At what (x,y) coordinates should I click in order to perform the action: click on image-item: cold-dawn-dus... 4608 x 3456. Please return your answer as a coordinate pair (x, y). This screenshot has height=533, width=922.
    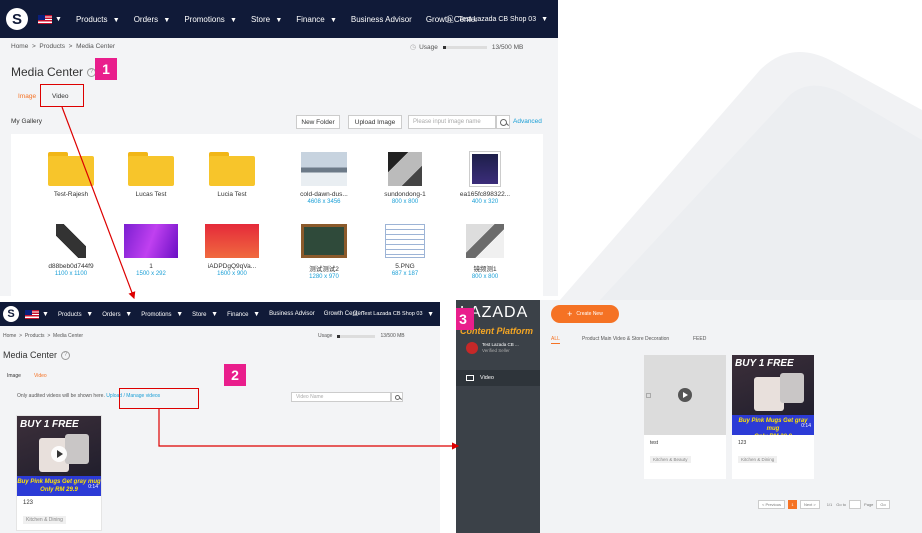
    Looking at the image, I should click on (324, 178).